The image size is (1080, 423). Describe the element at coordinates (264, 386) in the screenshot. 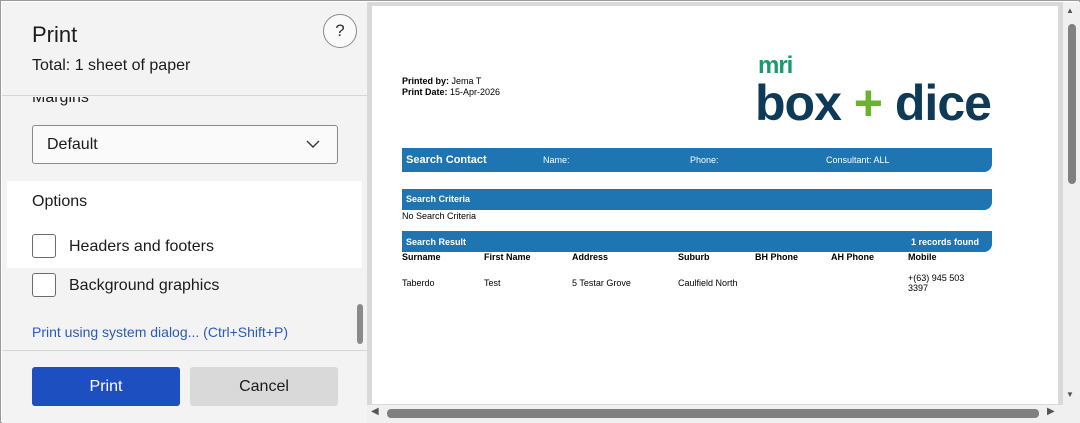

I see `cancel-button: Cancel` at that location.